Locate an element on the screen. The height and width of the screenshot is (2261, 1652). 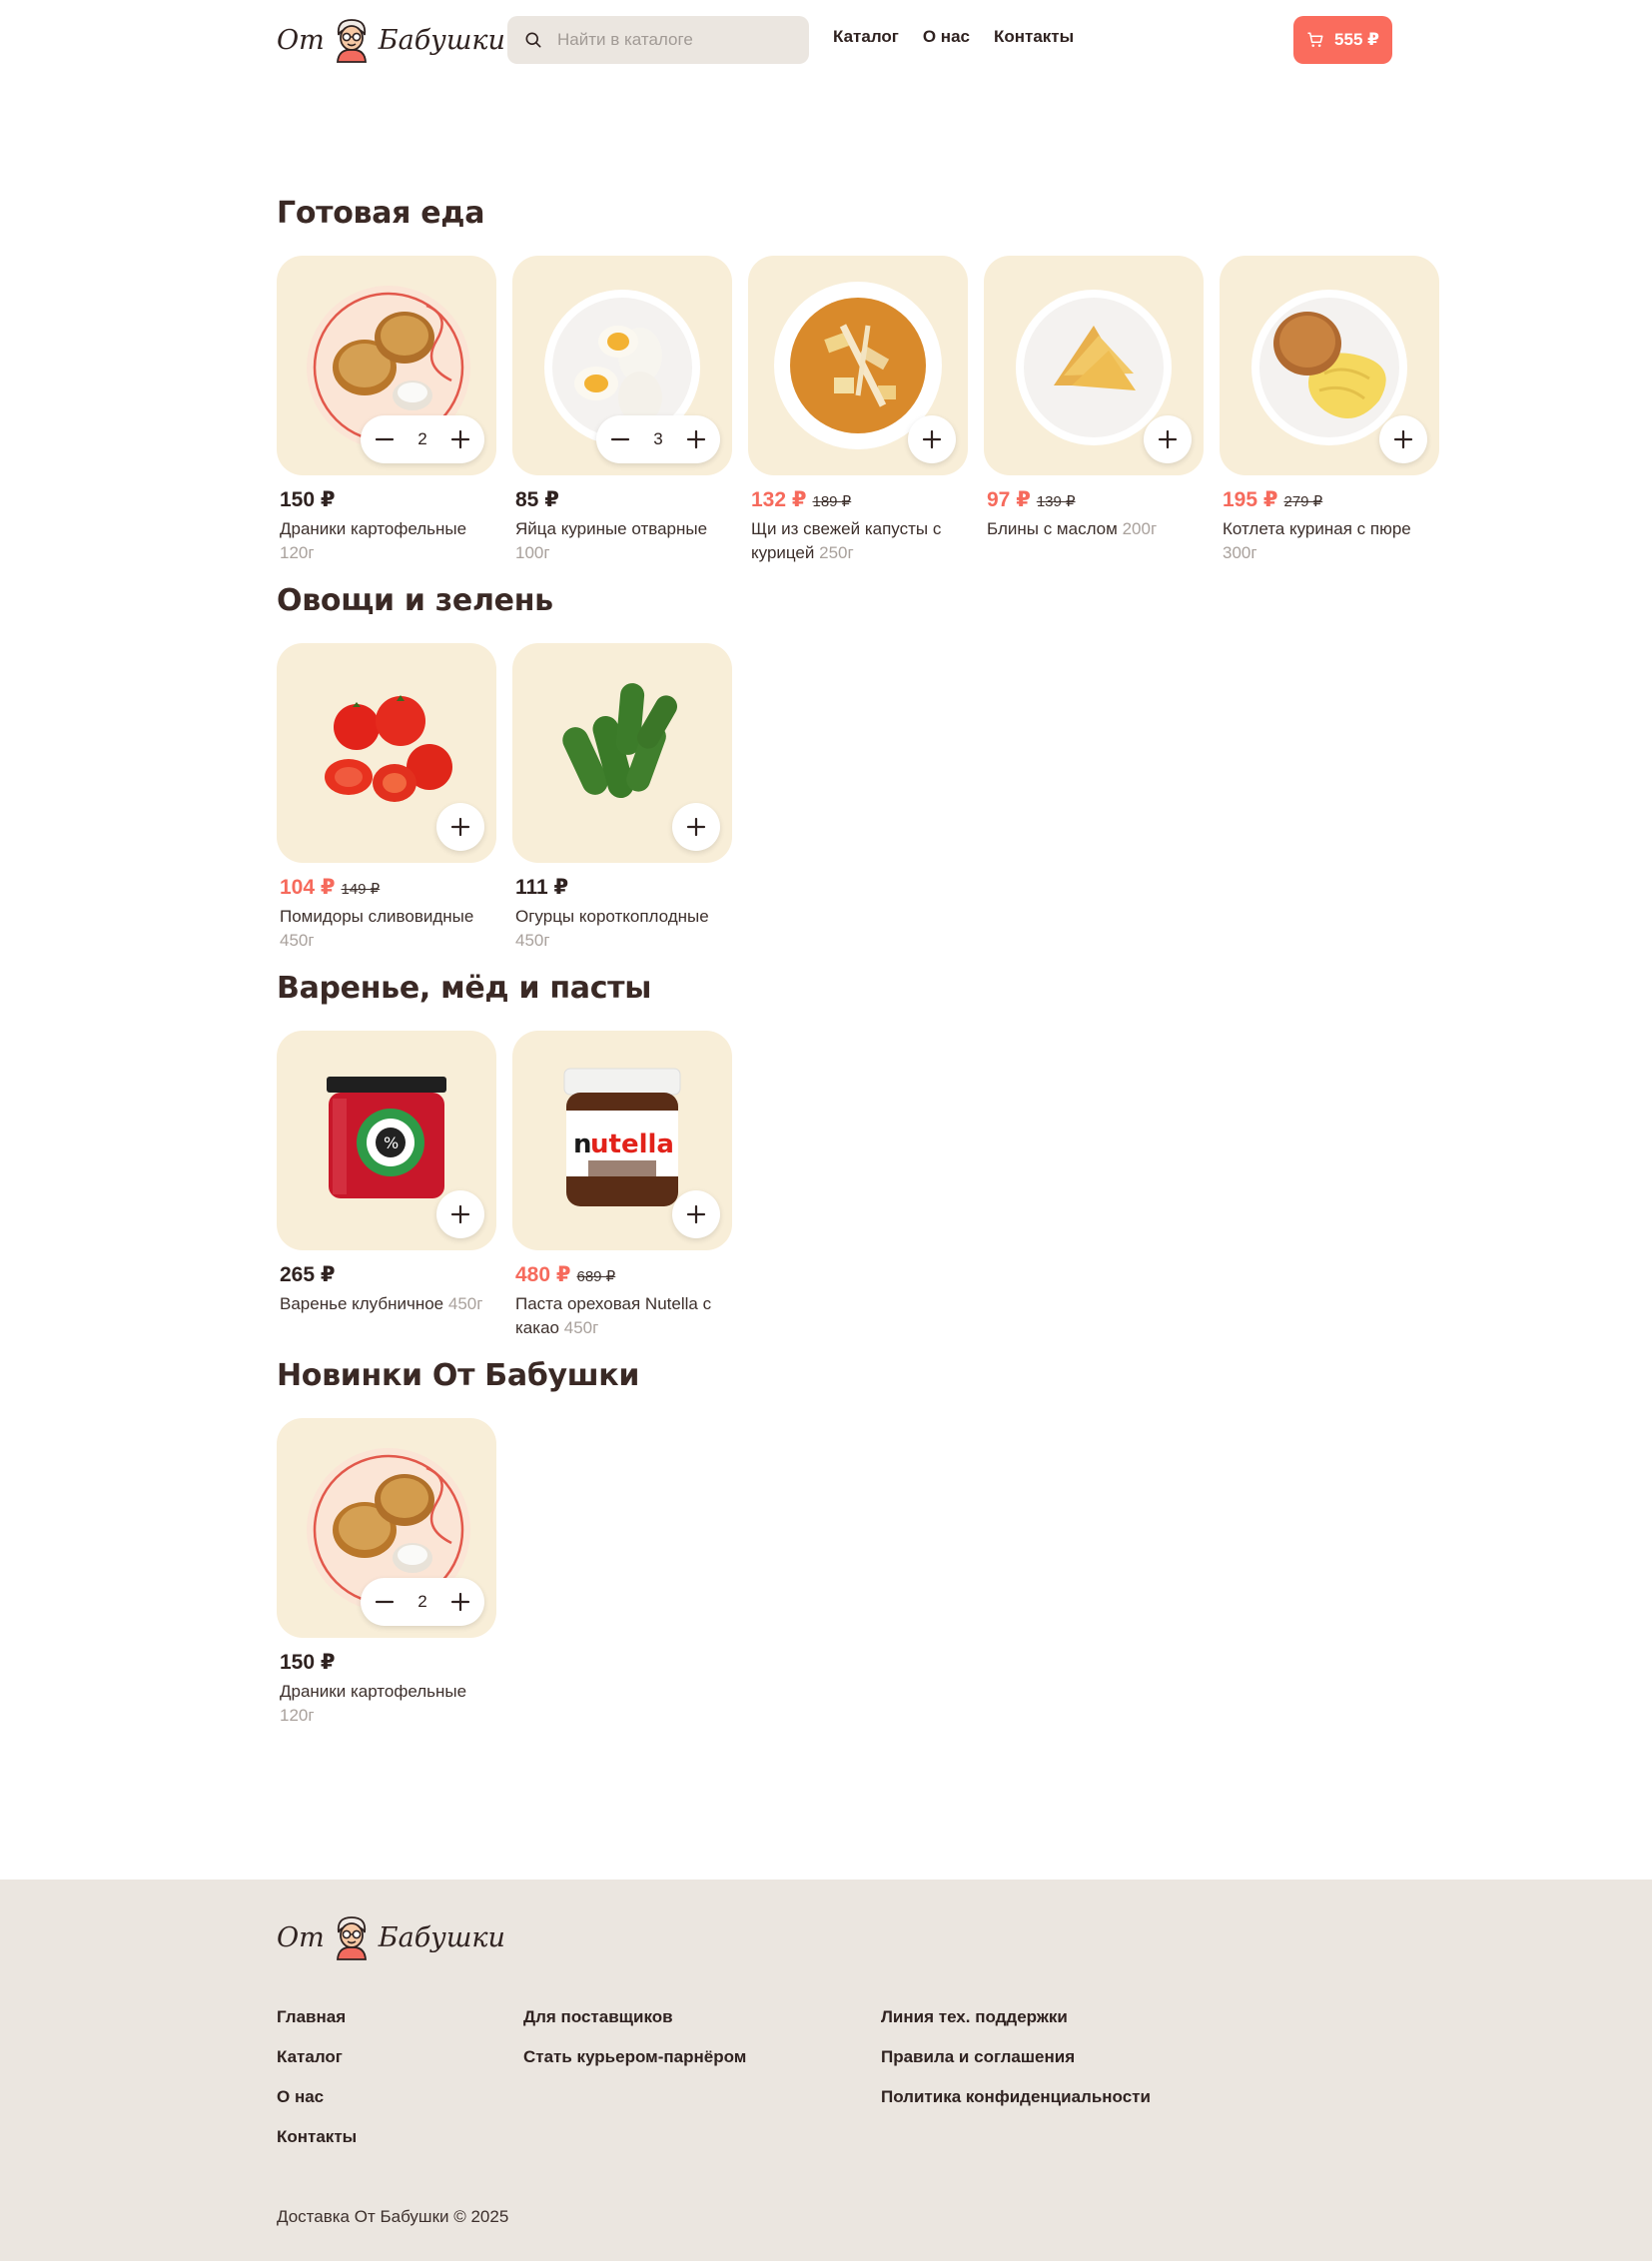
footer-link-suppliers: Для поставщиков is located at coordinates (634, 2016).